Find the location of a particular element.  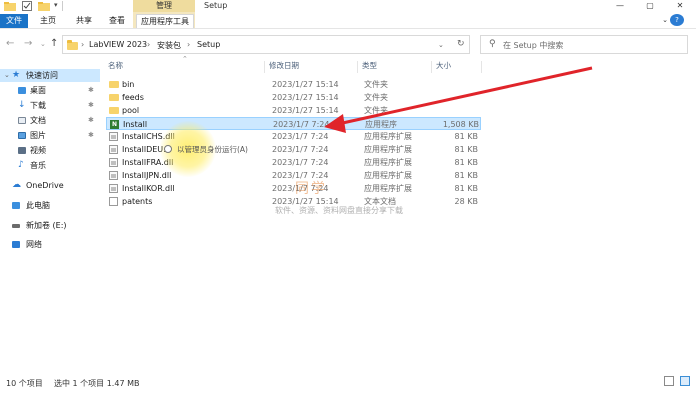

nav-label: 网络 is located at coordinates (34, 244).